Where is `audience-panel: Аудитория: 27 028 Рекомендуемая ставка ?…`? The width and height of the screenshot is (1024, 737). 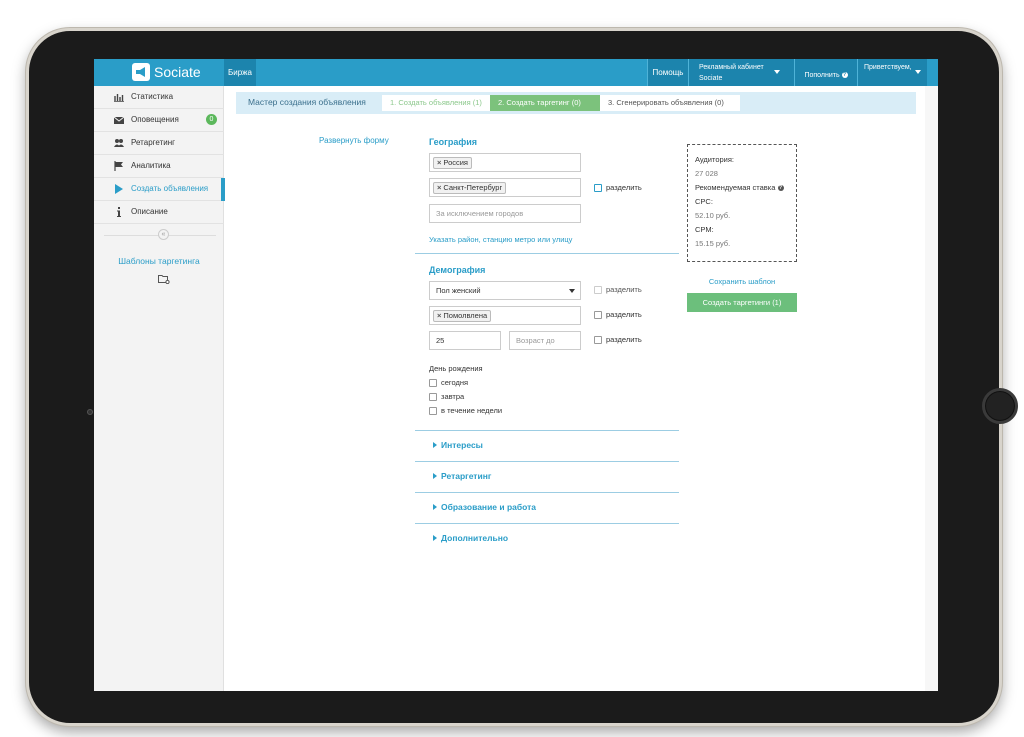
audience-panel: Аудитория: 27 028 Рекомендуемая ставка ?… is located at coordinates (742, 203).